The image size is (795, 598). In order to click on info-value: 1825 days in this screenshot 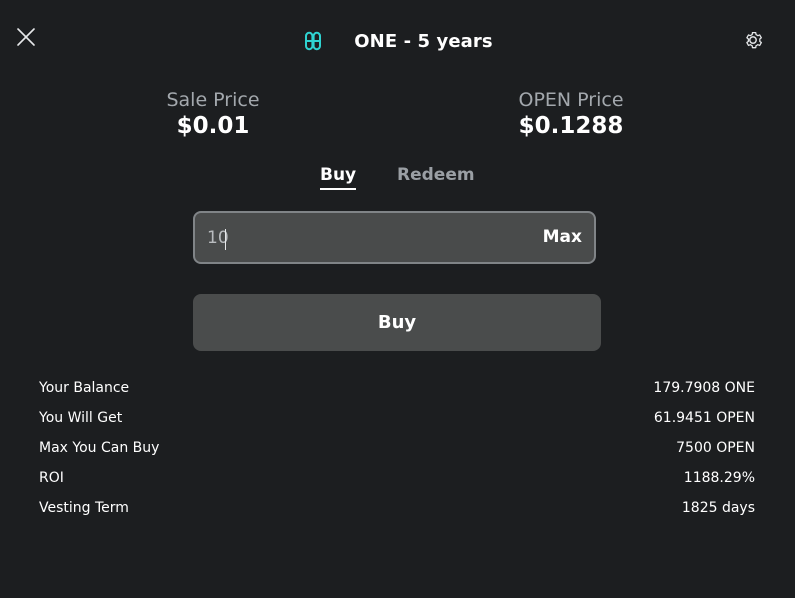, I will do `click(718, 508)`.